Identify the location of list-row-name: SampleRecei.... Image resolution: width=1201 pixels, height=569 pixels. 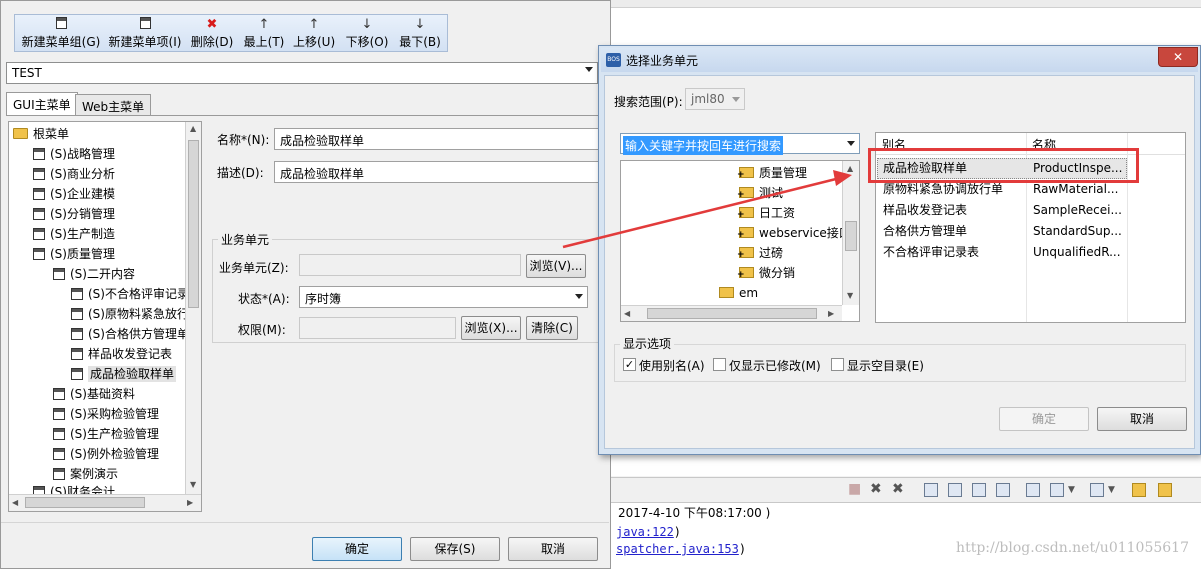
(1077, 210).